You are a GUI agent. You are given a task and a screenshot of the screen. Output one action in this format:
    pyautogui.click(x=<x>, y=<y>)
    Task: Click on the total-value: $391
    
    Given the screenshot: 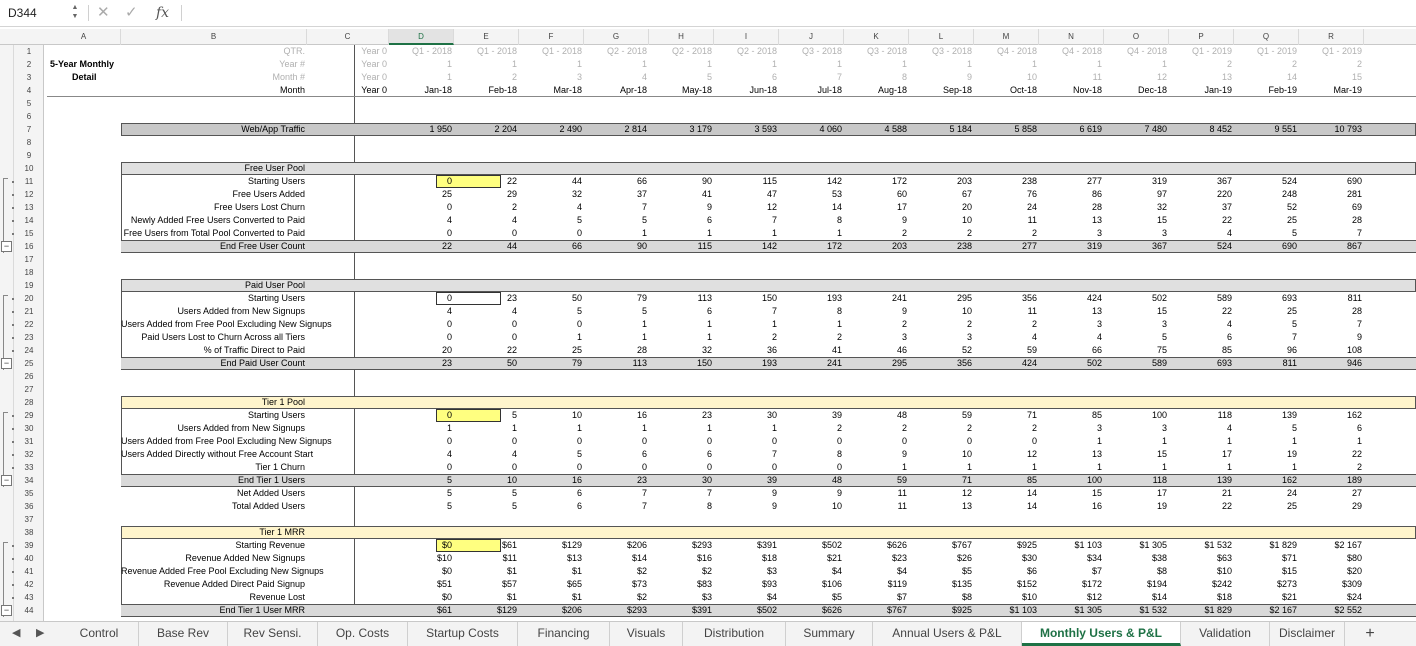 What is the action you would take?
    pyautogui.click(x=681, y=610)
    